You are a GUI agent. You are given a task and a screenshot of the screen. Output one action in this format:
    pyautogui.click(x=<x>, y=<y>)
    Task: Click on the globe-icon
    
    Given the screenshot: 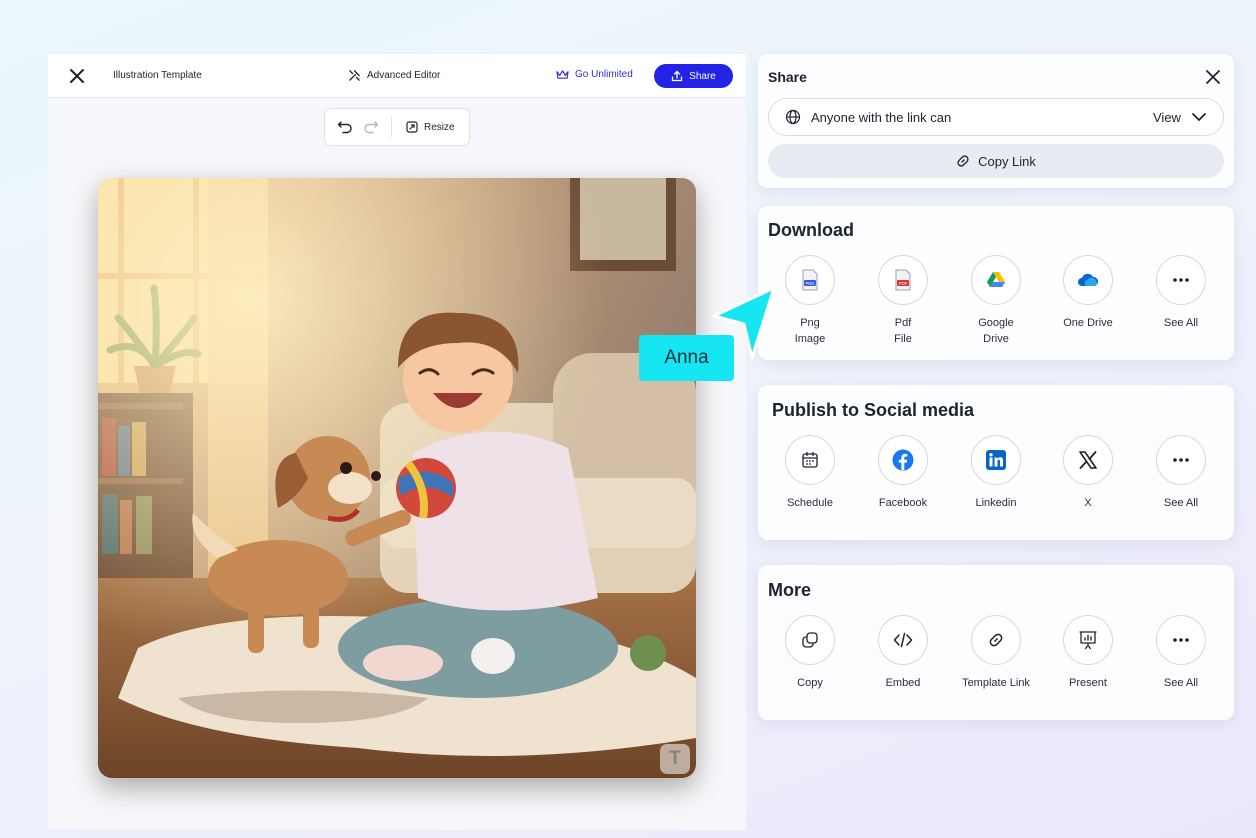 What is the action you would take?
    pyautogui.click(x=793, y=117)
    